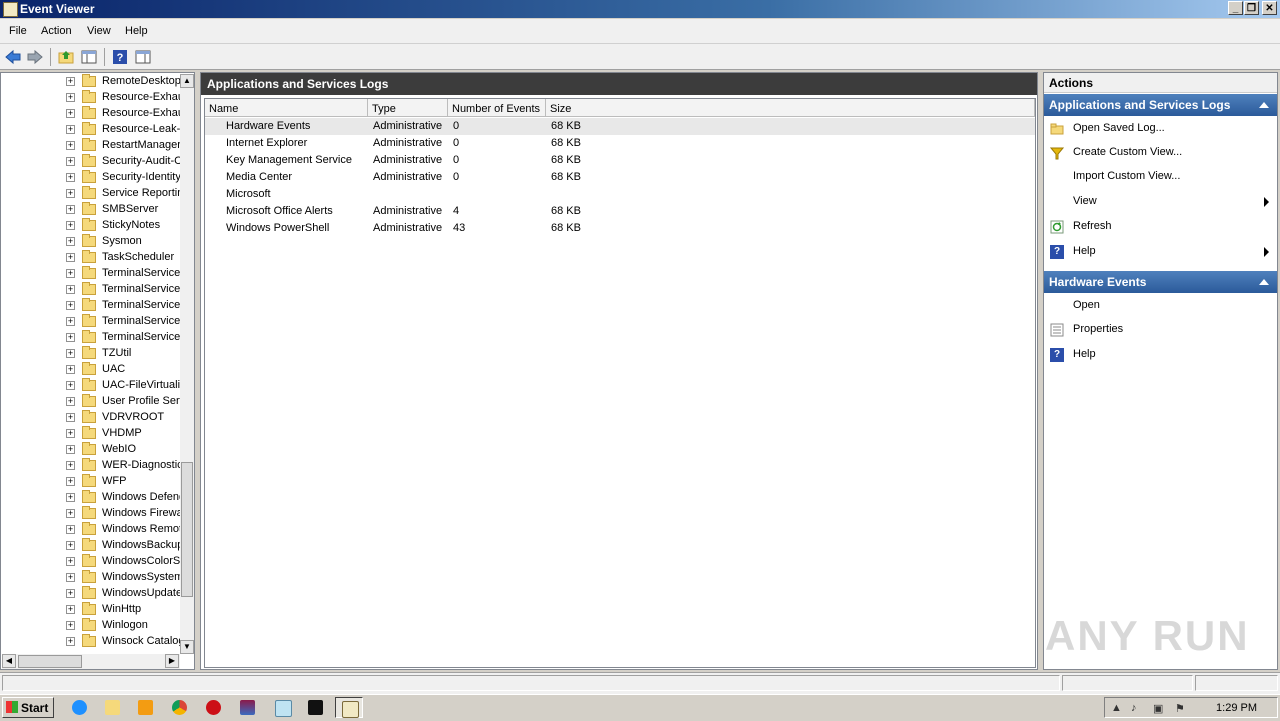  Describe the element at coordinates (91, 258) in the screenshot. I see `tree-item: + TaskScheduler` at that location.